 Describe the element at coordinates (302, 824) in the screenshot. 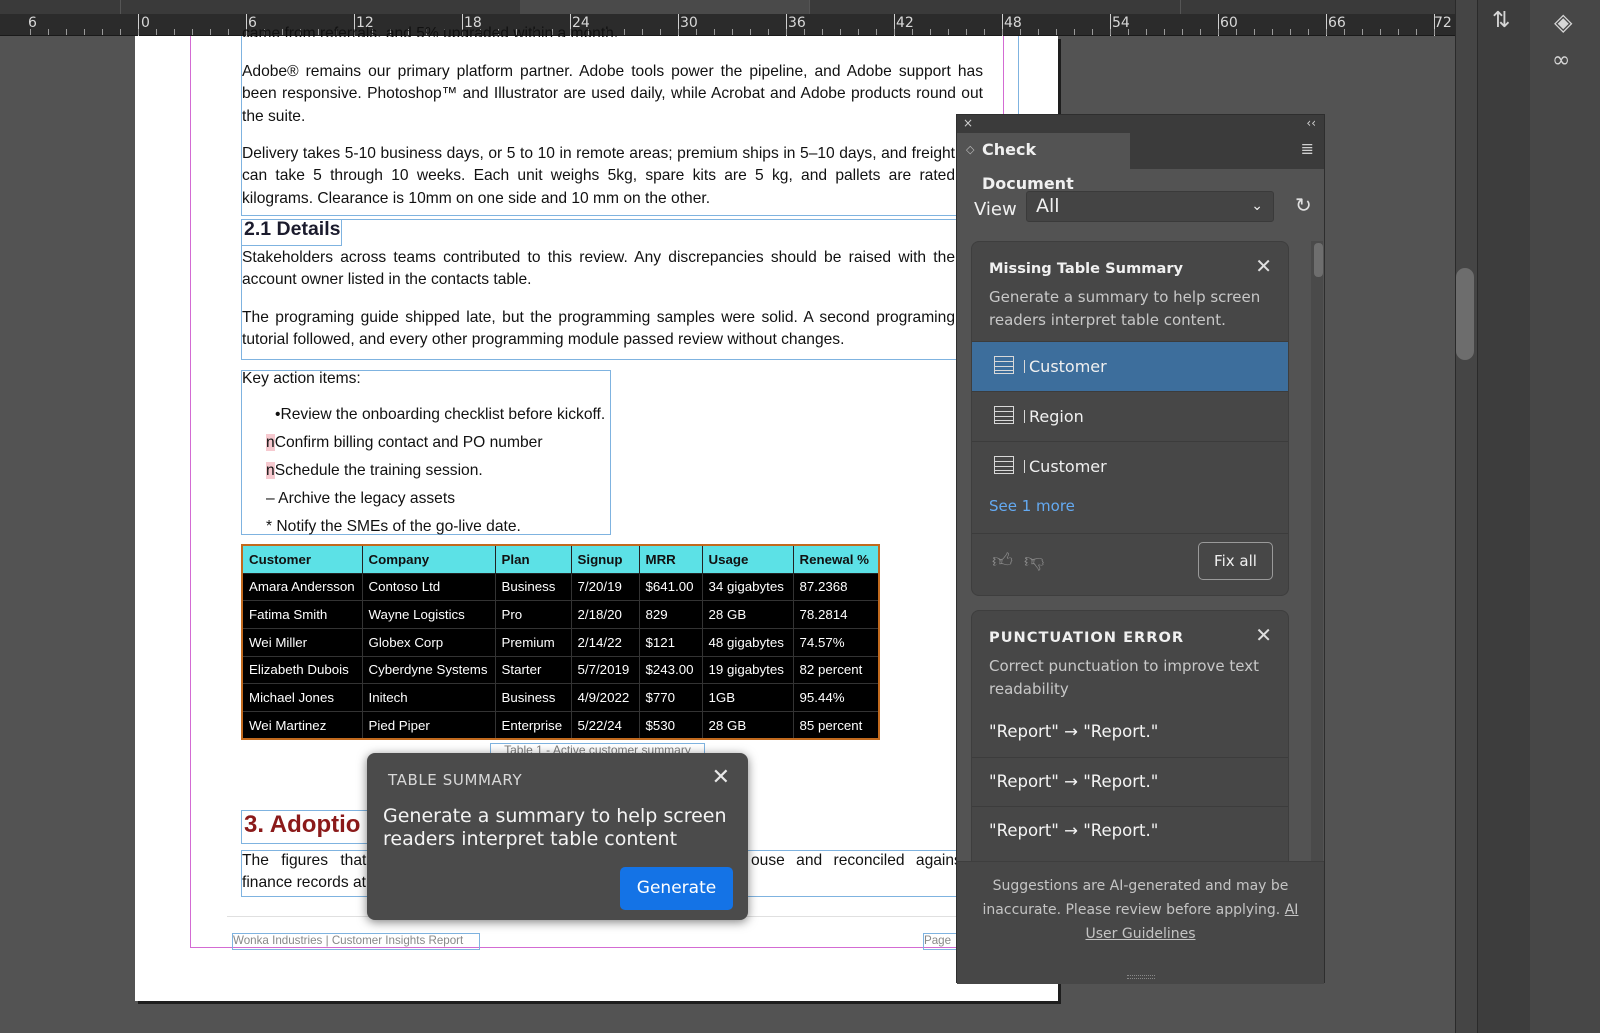

I see `heading-adoption: 3. Adoptio` at that location.